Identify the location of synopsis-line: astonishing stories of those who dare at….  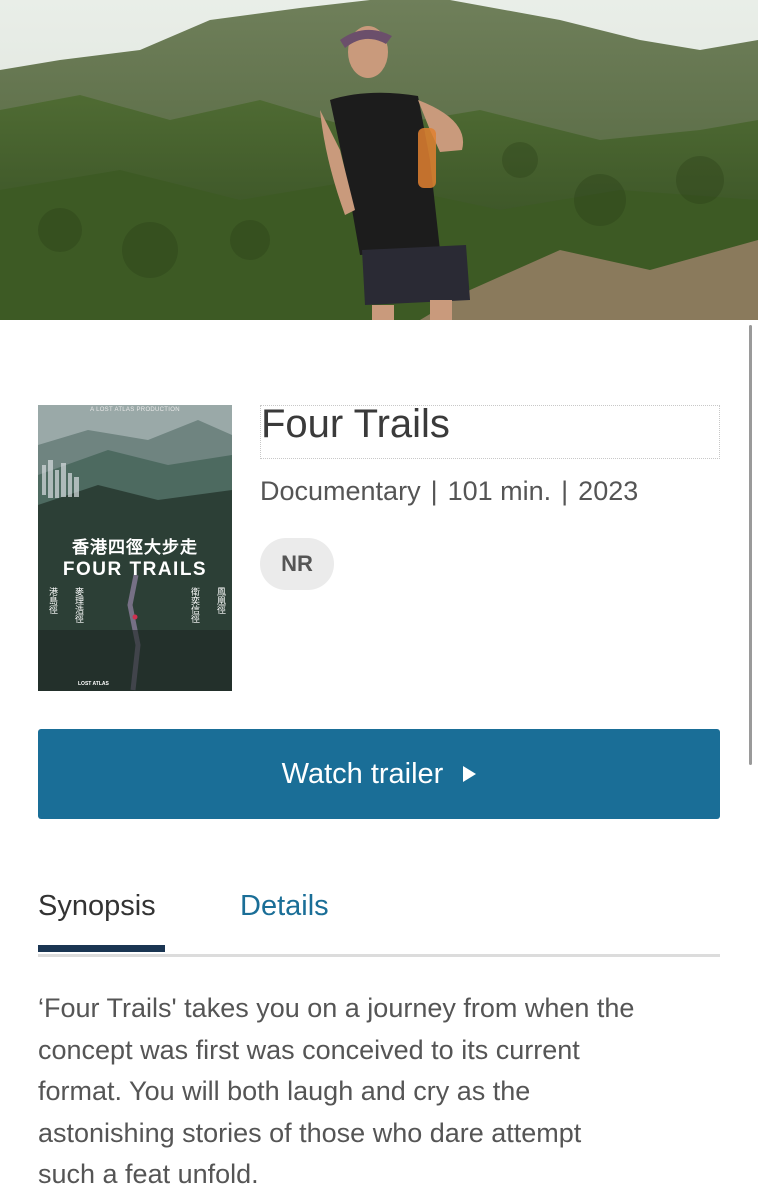
(310, 1132).